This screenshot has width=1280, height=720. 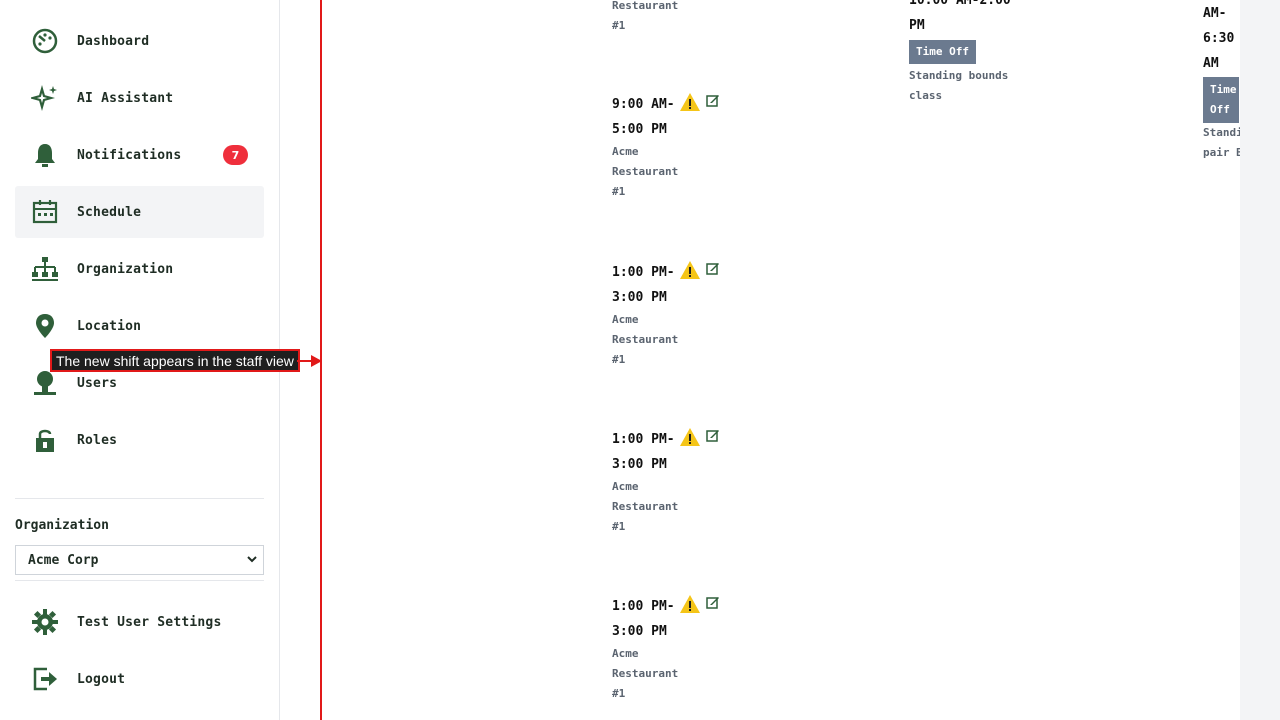 I want to click on annotation-arrow-icon, so click(x=309, y=361).